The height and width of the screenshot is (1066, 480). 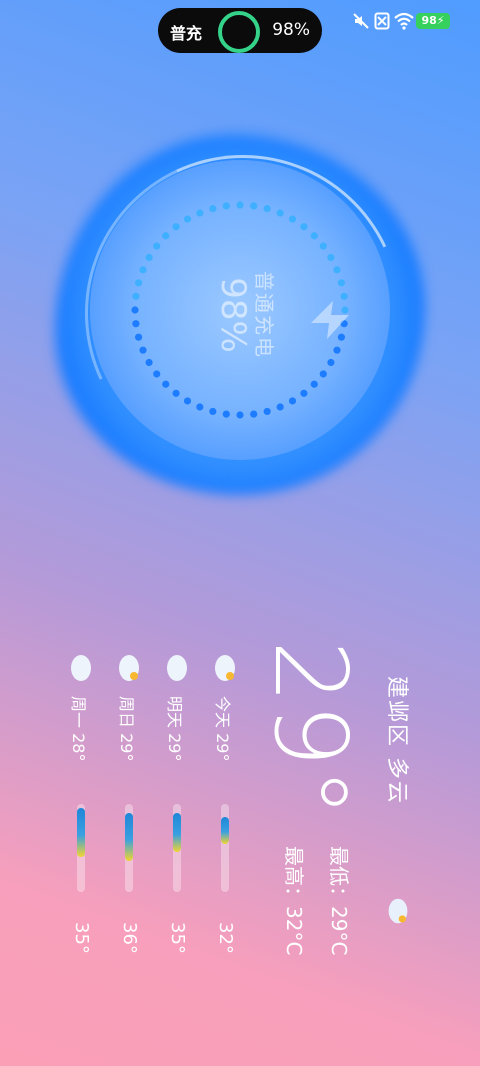 I want to click on charging-text: 普通充电 98%, so click(x=240, y=315).